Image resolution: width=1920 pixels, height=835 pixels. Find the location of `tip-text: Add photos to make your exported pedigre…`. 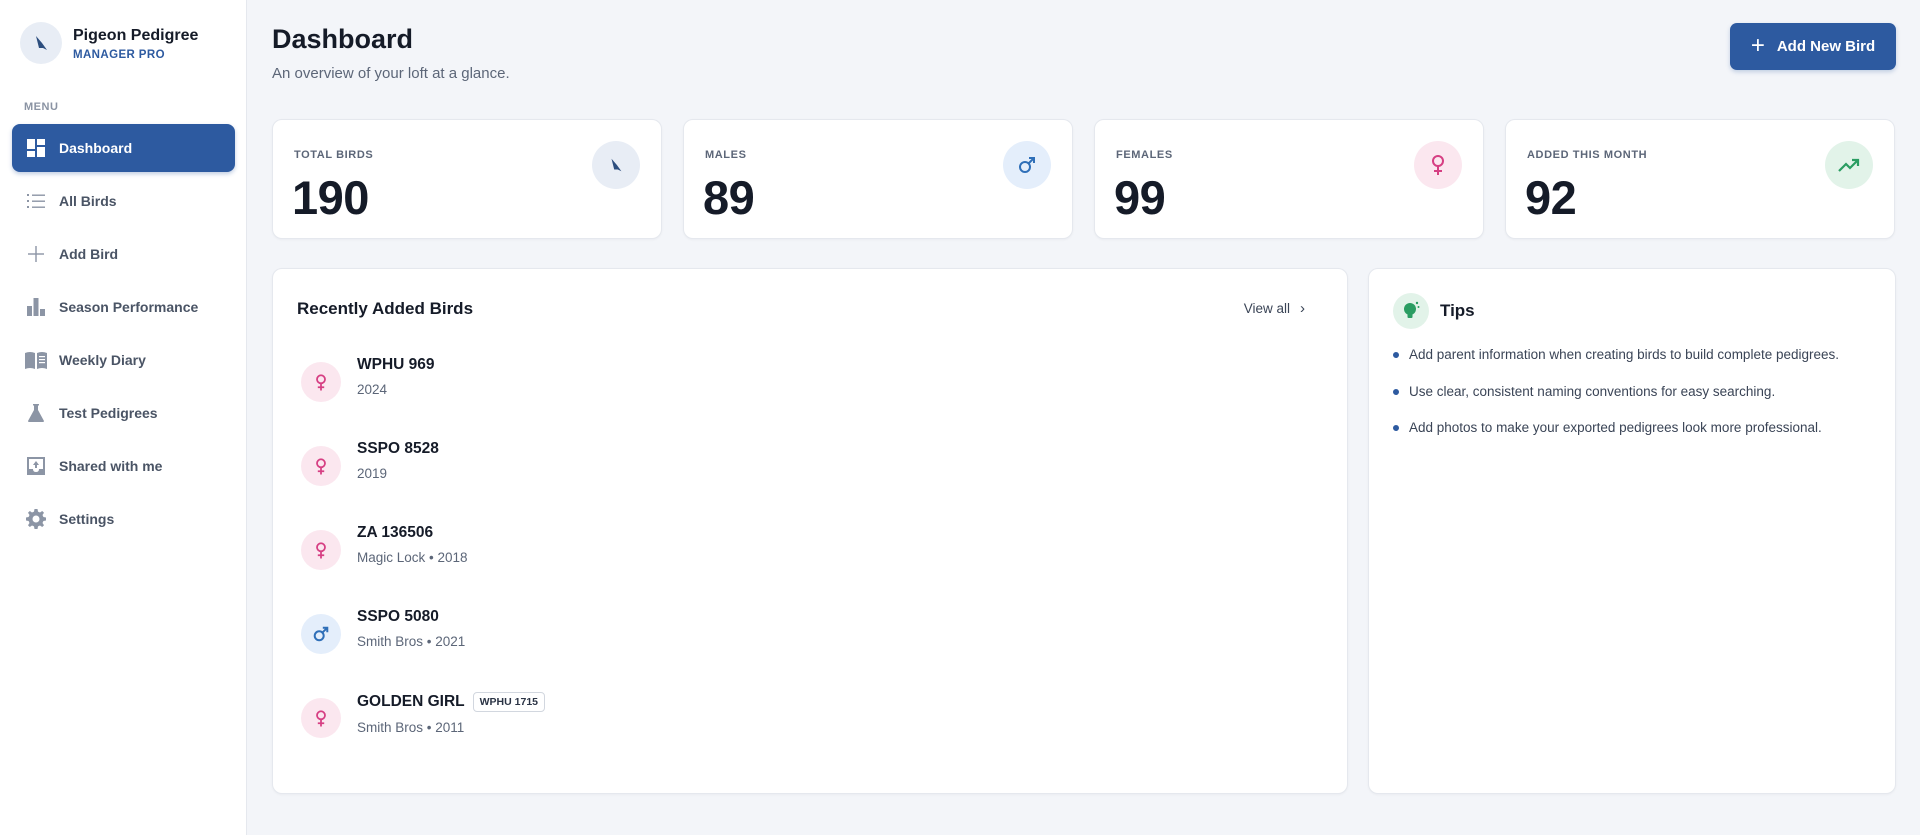

tip-text: Add photos to make your exported pedigre… is located at coordinates (1615, 427).